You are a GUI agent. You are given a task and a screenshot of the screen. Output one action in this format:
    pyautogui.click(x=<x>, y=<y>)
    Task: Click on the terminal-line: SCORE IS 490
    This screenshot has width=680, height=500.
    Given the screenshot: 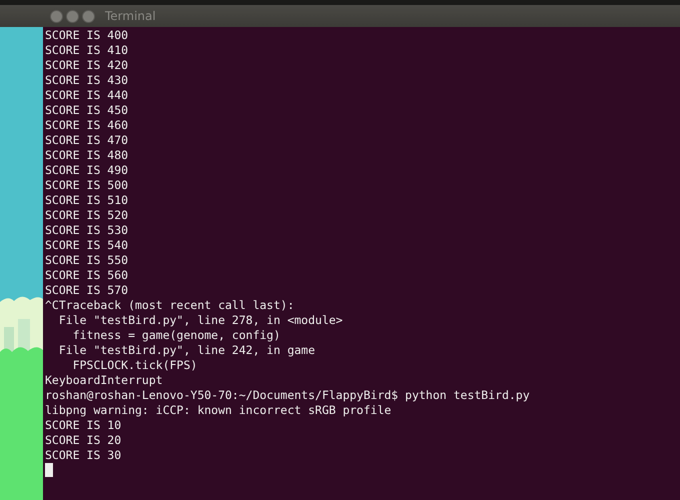 What is the action you would take?
    pyautogui.click(x=87, y=170)
    